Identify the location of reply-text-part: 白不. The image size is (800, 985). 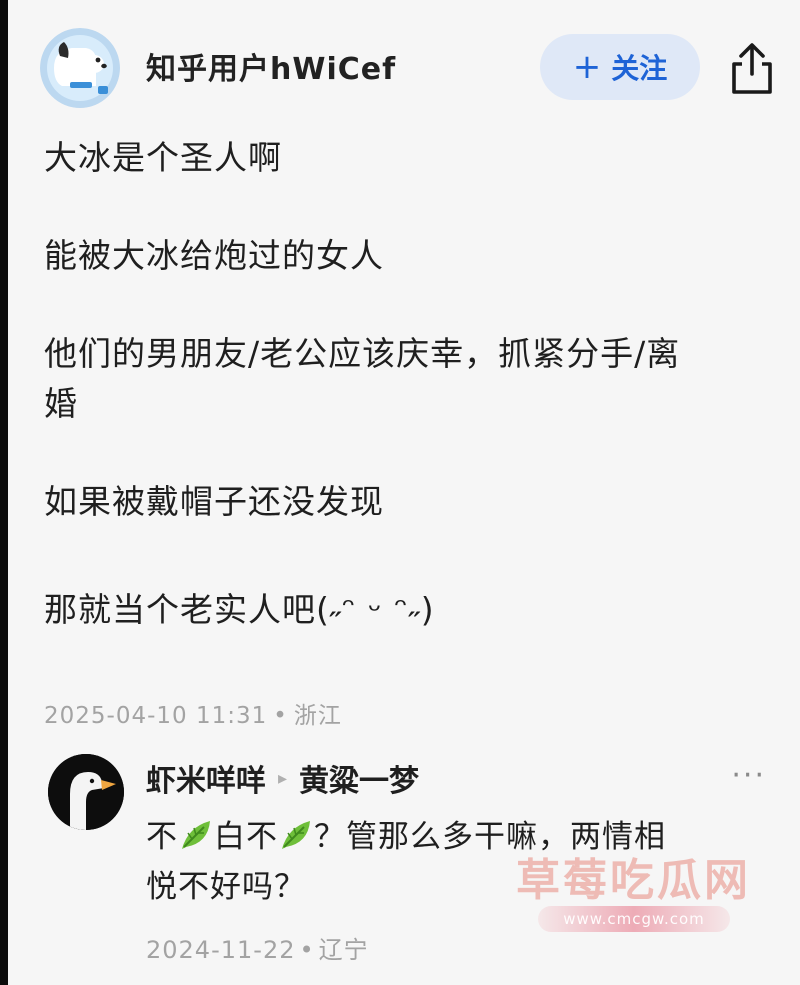
(246, 837).